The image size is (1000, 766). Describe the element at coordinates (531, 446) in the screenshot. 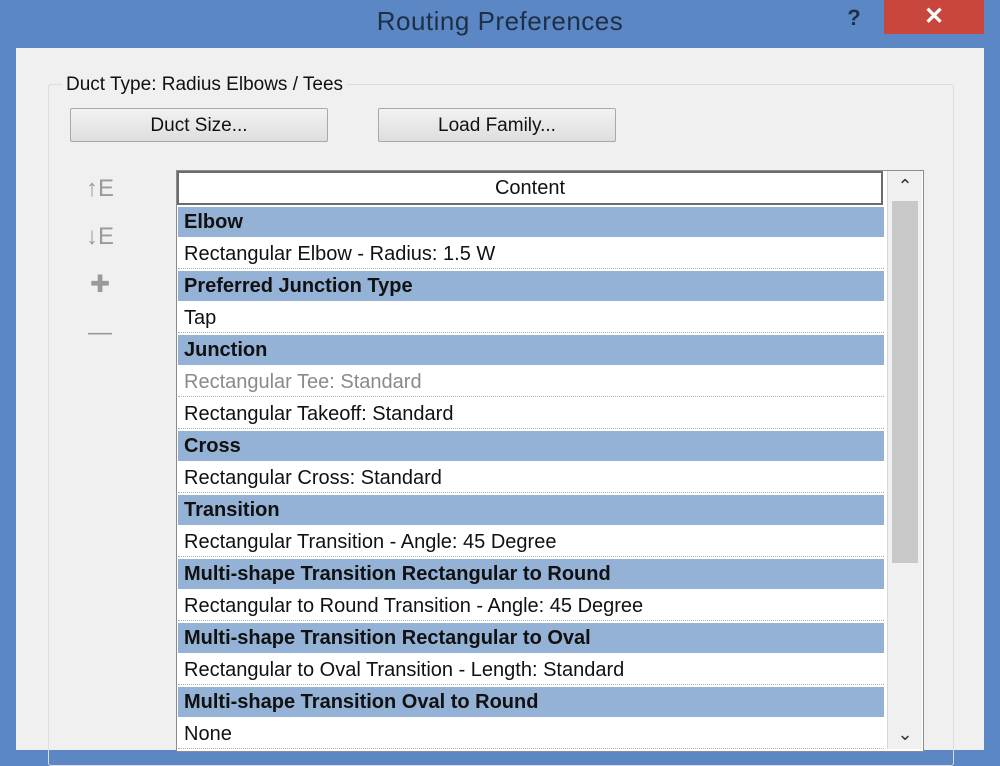

I see `section-header-row: Cross` at that location.